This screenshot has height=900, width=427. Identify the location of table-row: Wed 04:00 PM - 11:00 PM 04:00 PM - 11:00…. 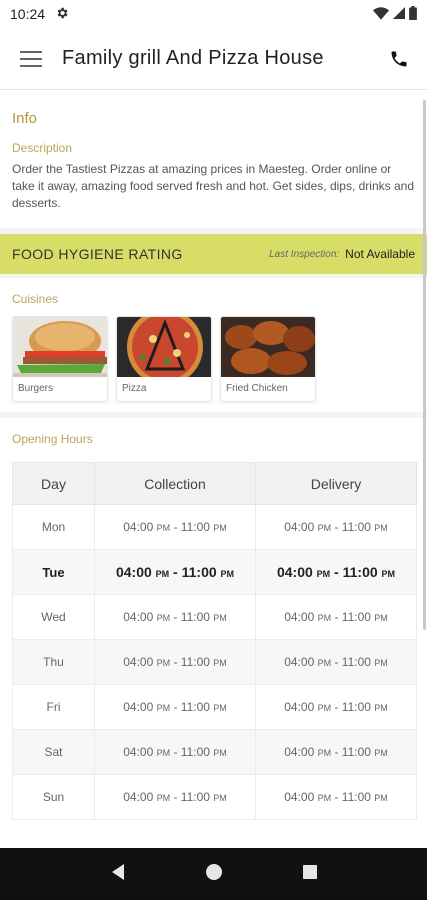
(214, 617).